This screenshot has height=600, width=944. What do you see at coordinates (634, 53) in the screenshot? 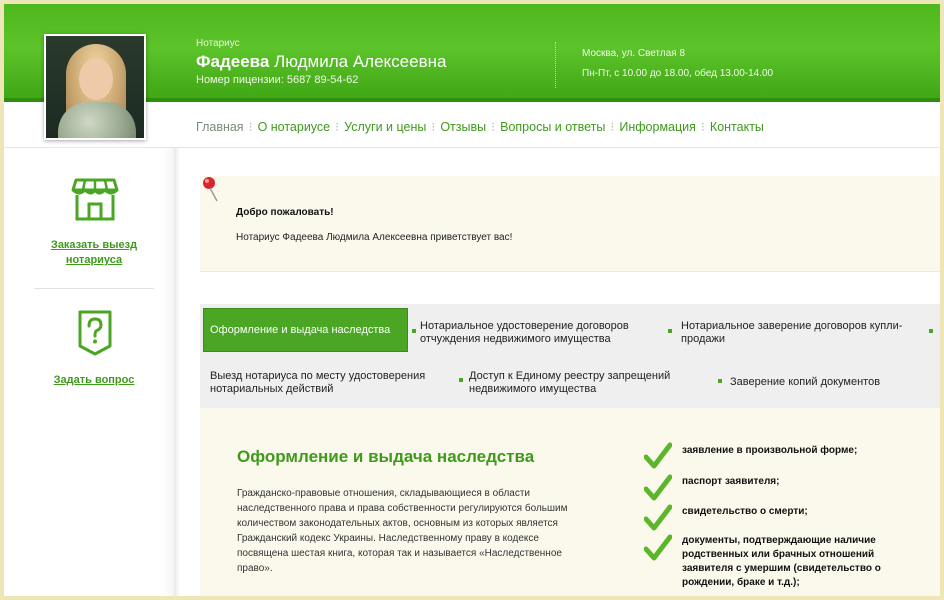
I see `office-address: Москва, ул. Светлая 8` at bounding box center [634, 53].